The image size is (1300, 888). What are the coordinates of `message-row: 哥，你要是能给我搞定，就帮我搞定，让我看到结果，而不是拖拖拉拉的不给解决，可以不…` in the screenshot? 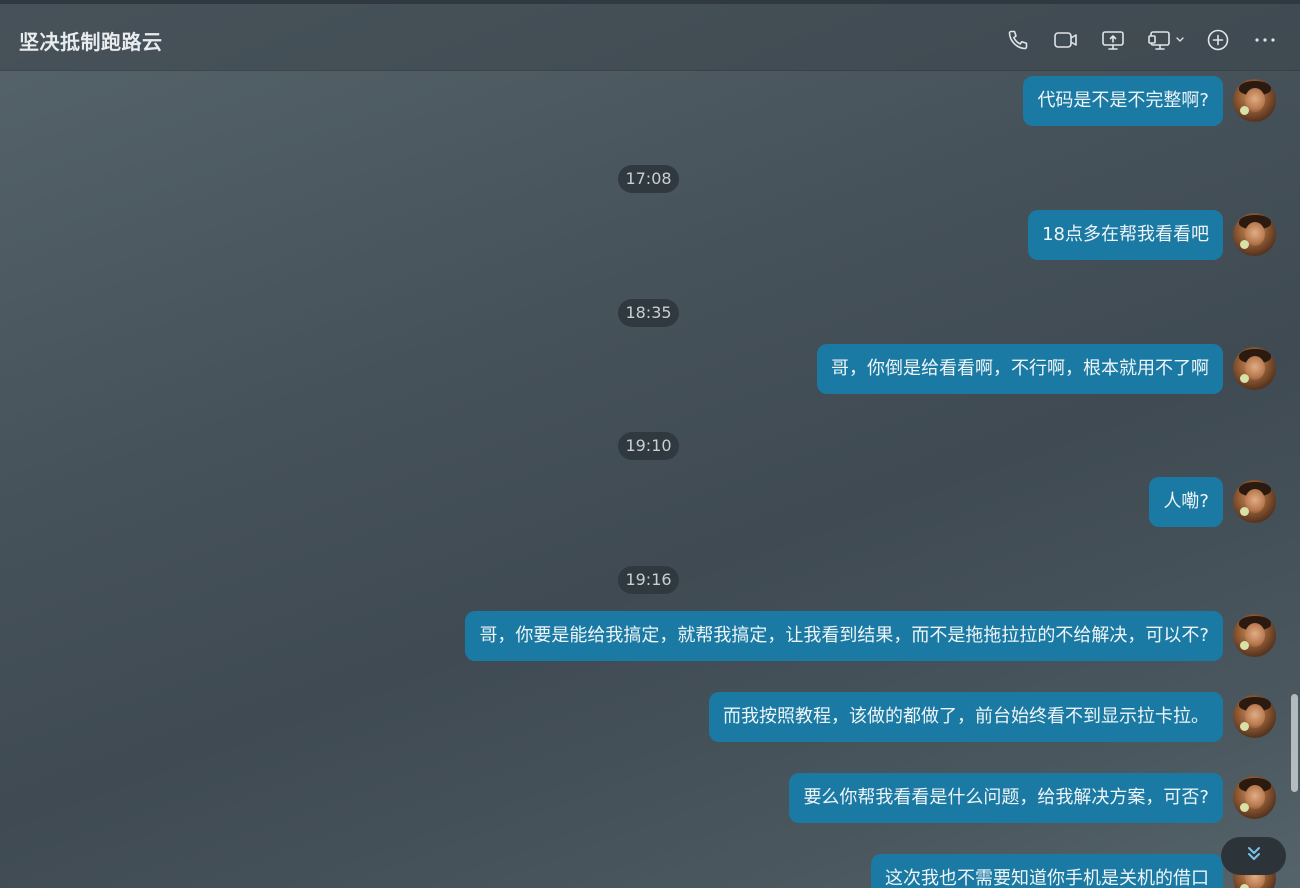 It's located at (650, 636).